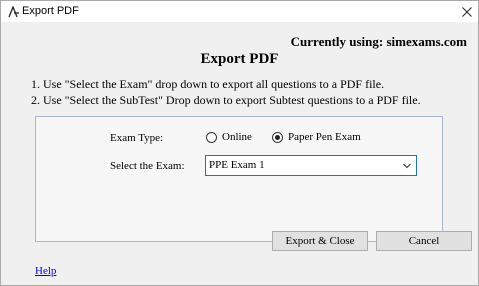 The image size is (479, 286). I want to click on radio-online: Online, so click(229, 137).